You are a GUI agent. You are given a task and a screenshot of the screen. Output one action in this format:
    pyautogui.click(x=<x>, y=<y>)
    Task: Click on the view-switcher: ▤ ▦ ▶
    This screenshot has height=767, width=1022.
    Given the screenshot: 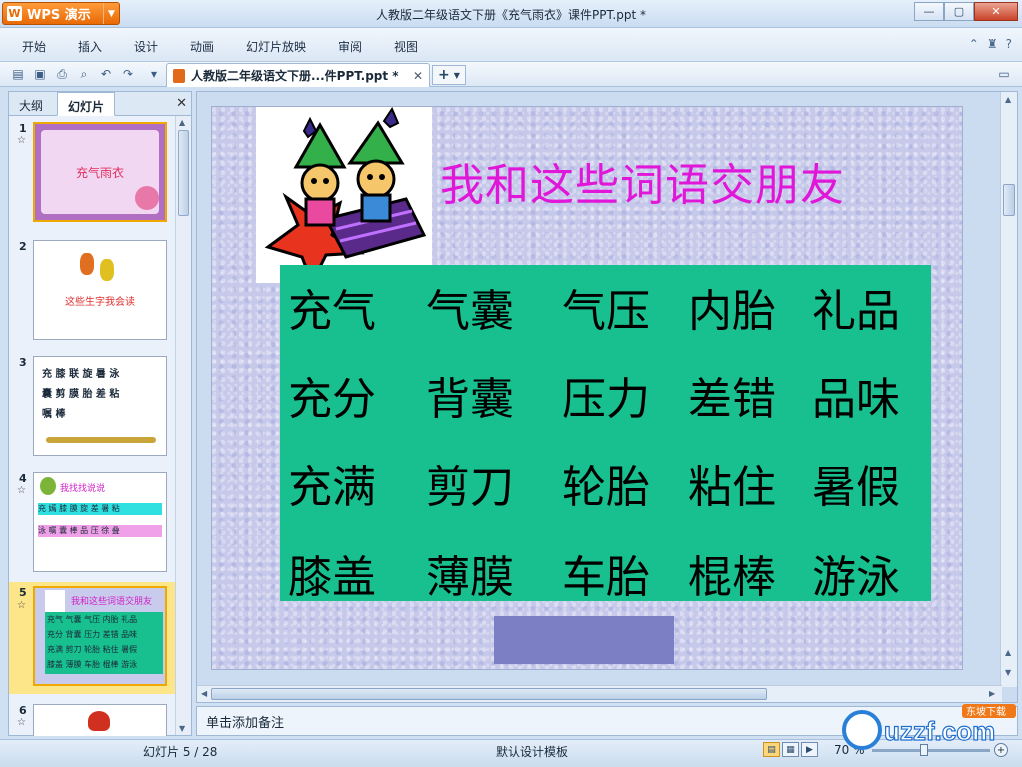 What is the action you would take?
    pyautogui.click(x=790, y=749)
    